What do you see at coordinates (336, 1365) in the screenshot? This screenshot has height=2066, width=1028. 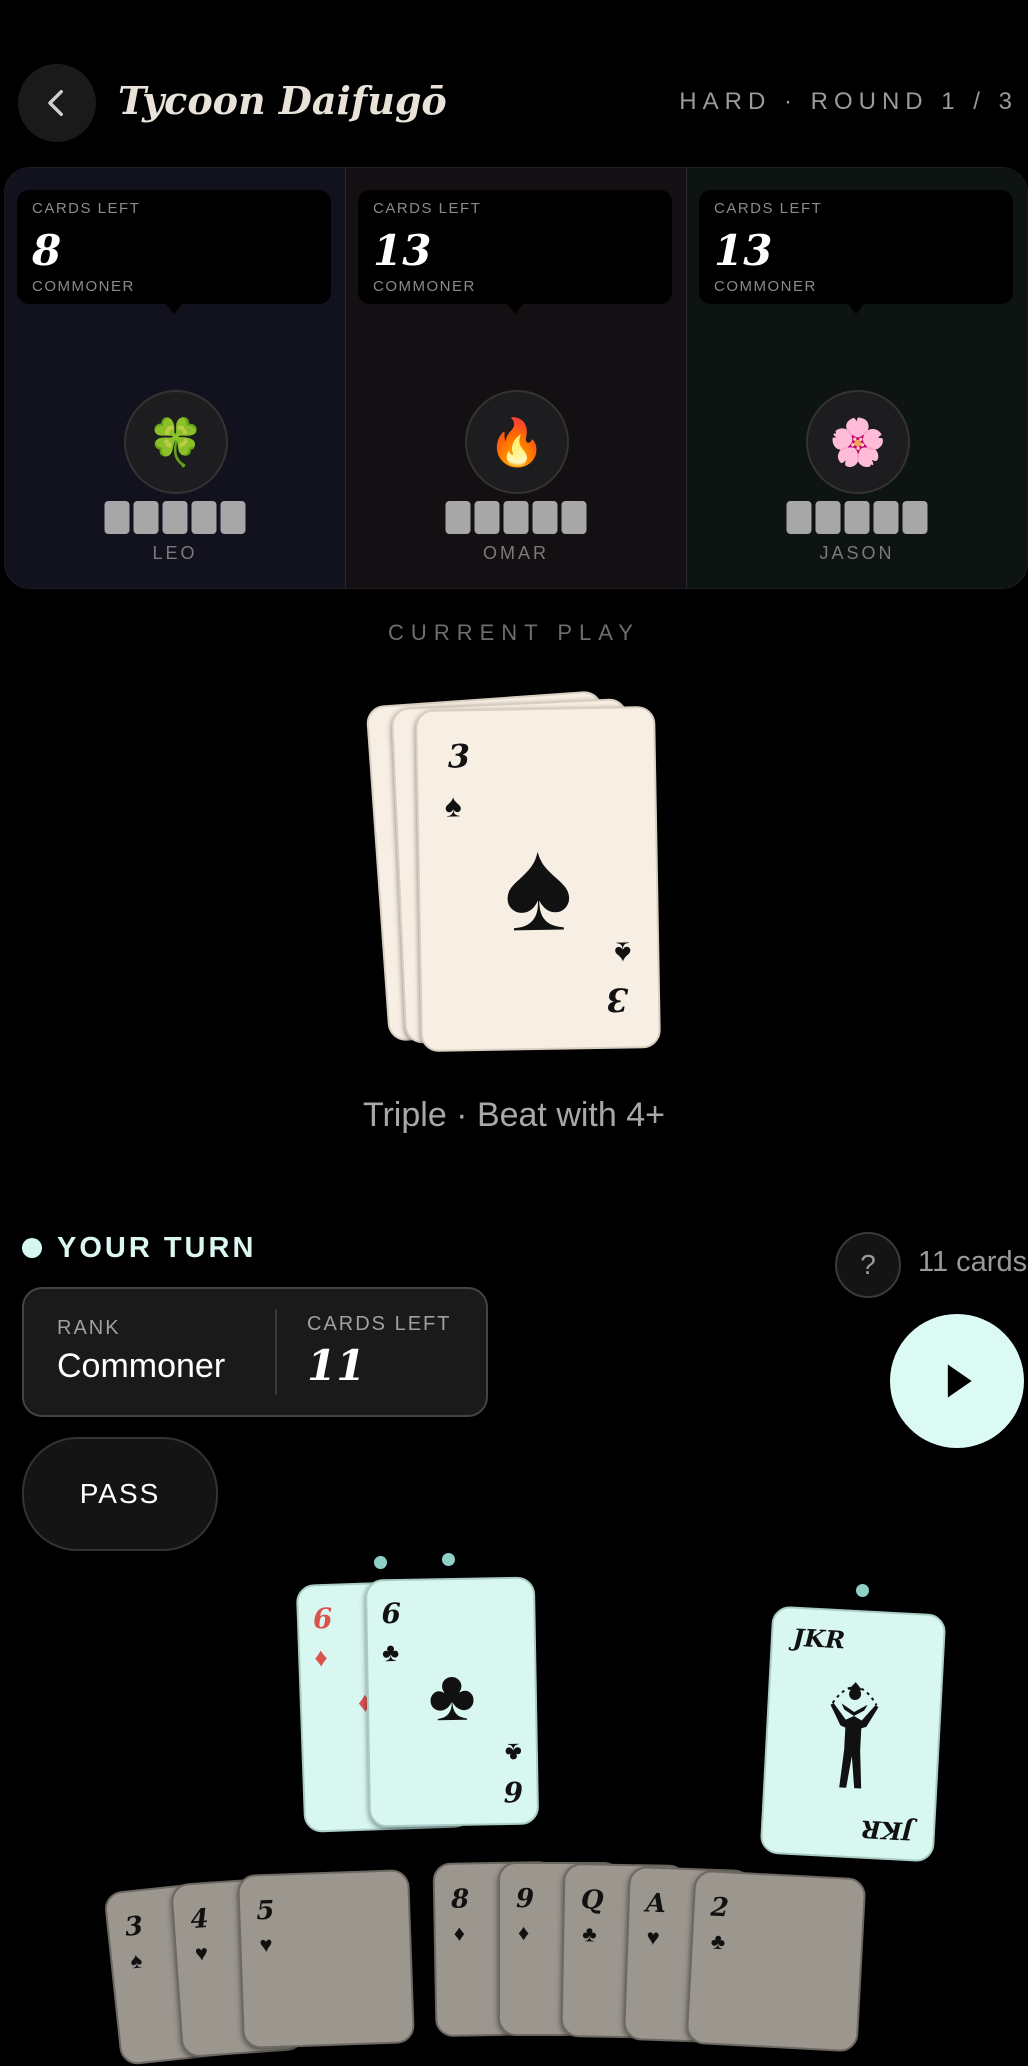 I see `player-cards-left: 11` at bounding box center [336, 1365].